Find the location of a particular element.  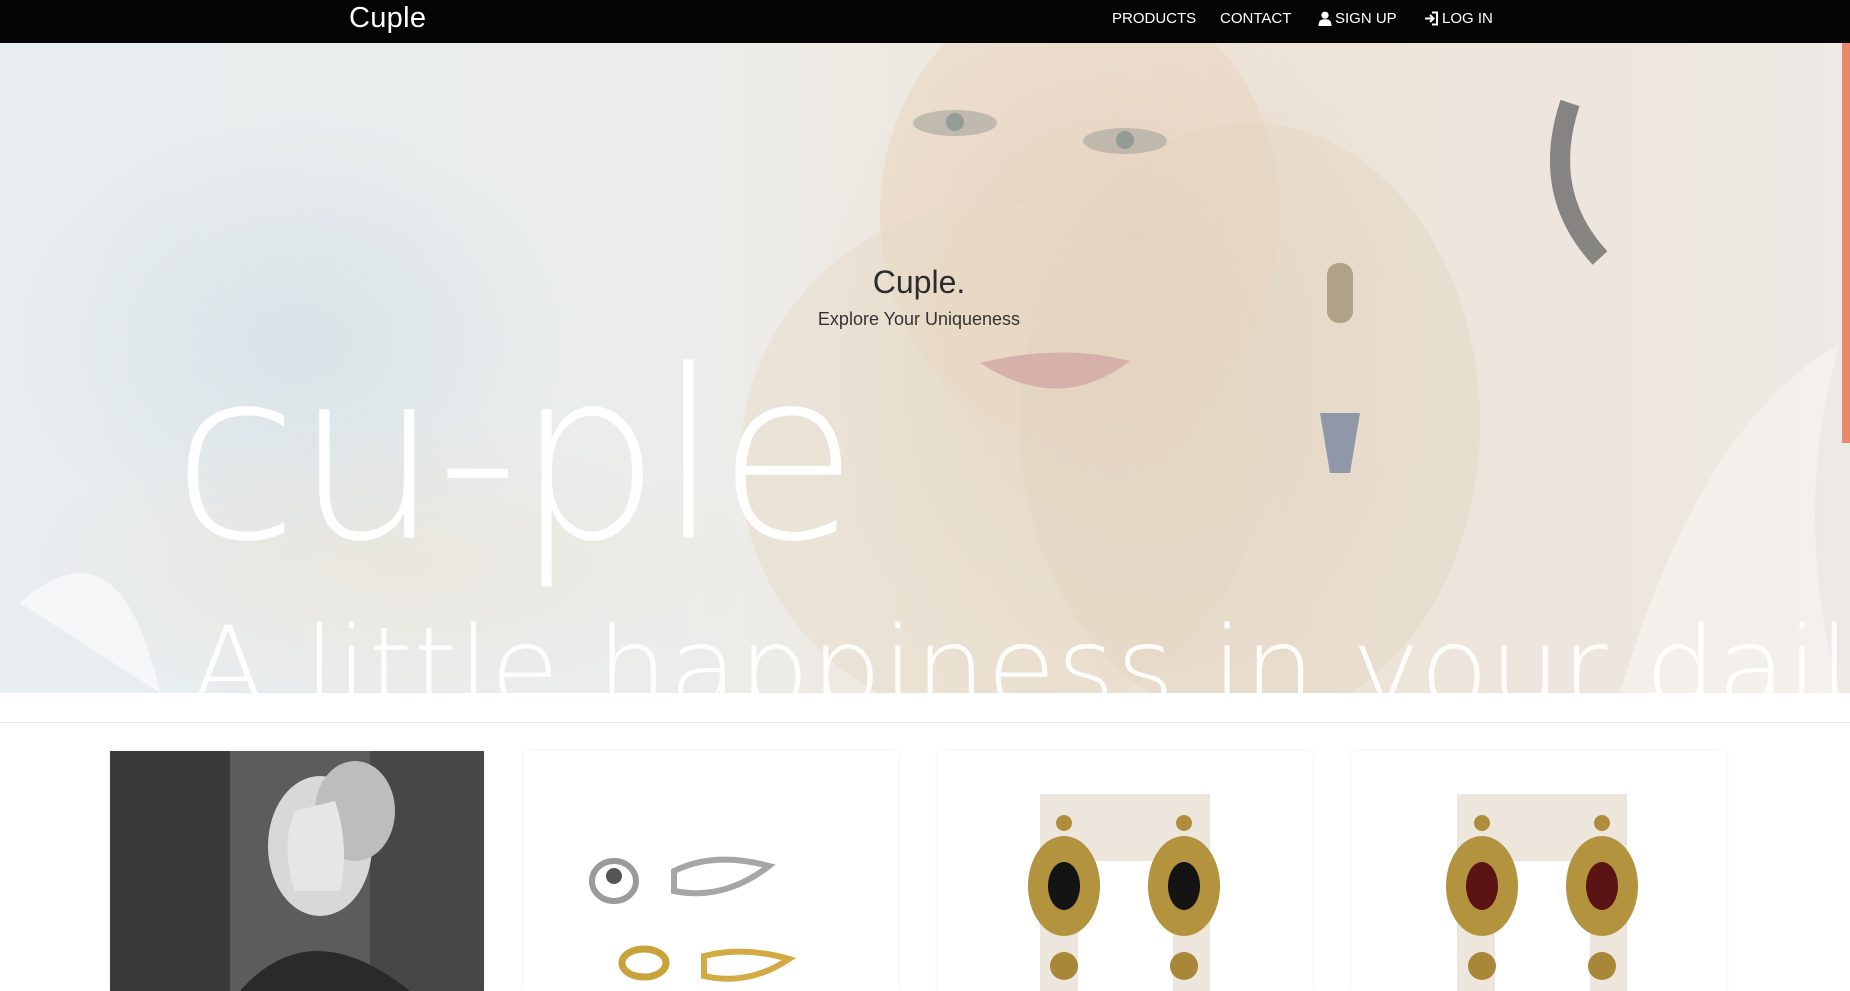

hero-script-text: cu-ple is located at coordinates (515, 457).